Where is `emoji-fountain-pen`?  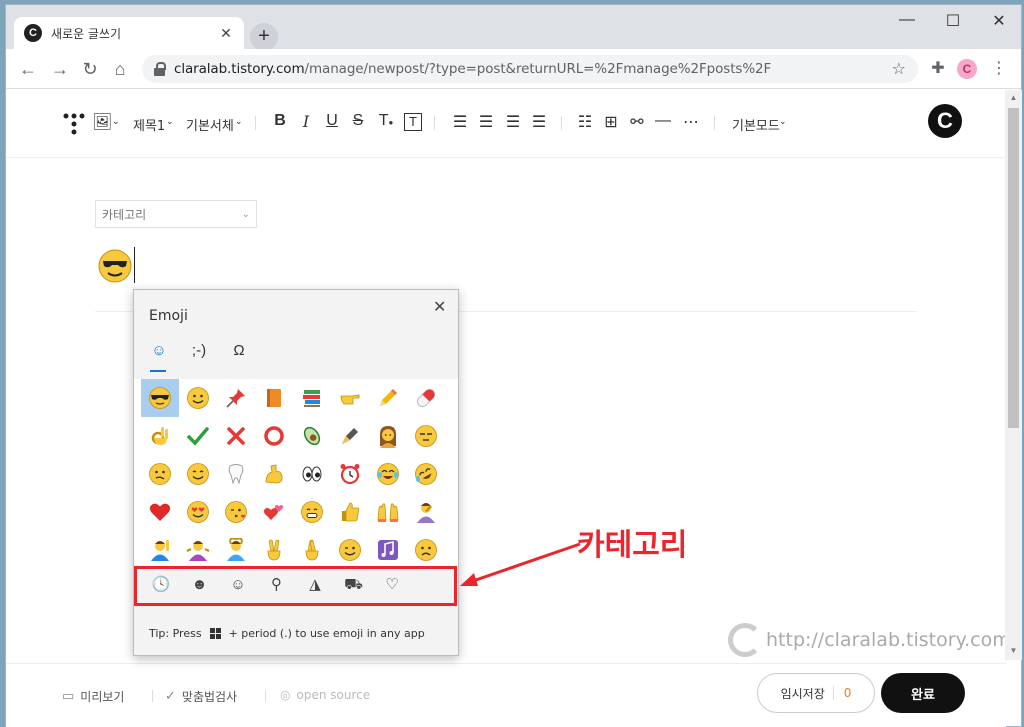 emoji-fountain-pen is located at coordinates (350, 436).